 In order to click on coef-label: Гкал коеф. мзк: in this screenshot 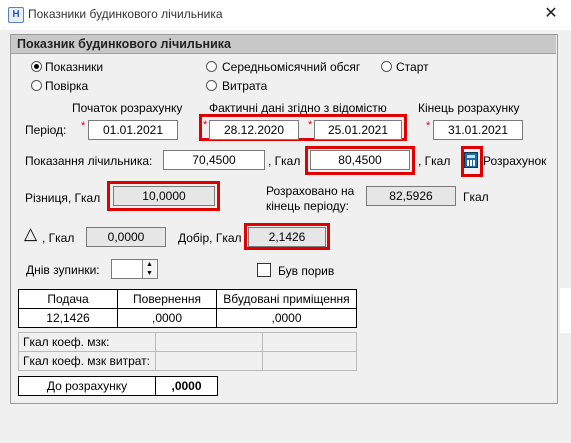, I will do `click(87, 342)`.